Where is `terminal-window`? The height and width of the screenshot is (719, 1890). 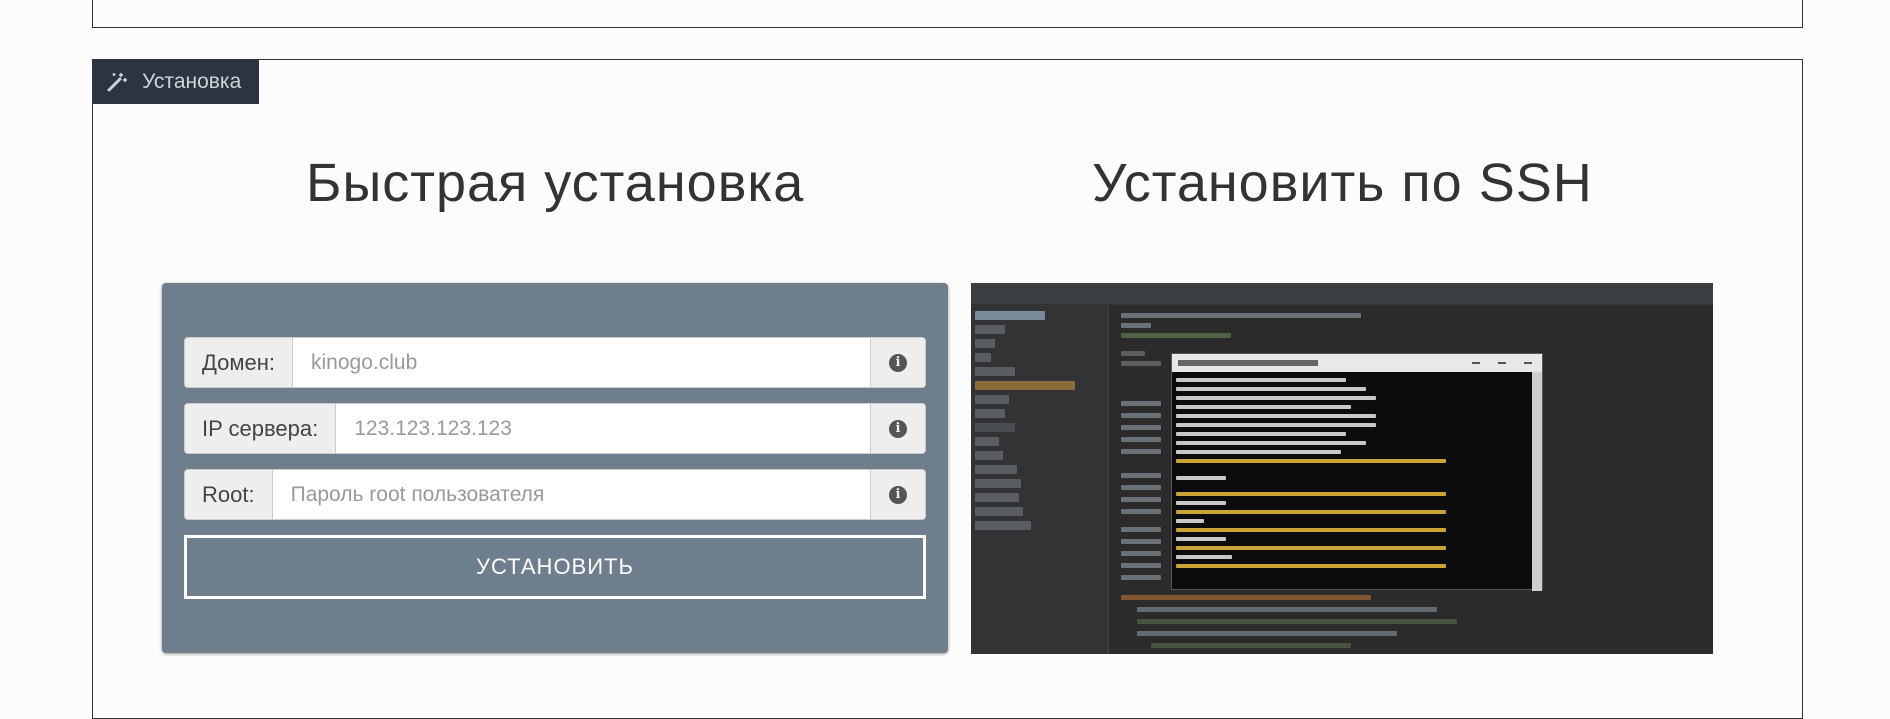
terminal-window is located at coordinates (1357, 472).